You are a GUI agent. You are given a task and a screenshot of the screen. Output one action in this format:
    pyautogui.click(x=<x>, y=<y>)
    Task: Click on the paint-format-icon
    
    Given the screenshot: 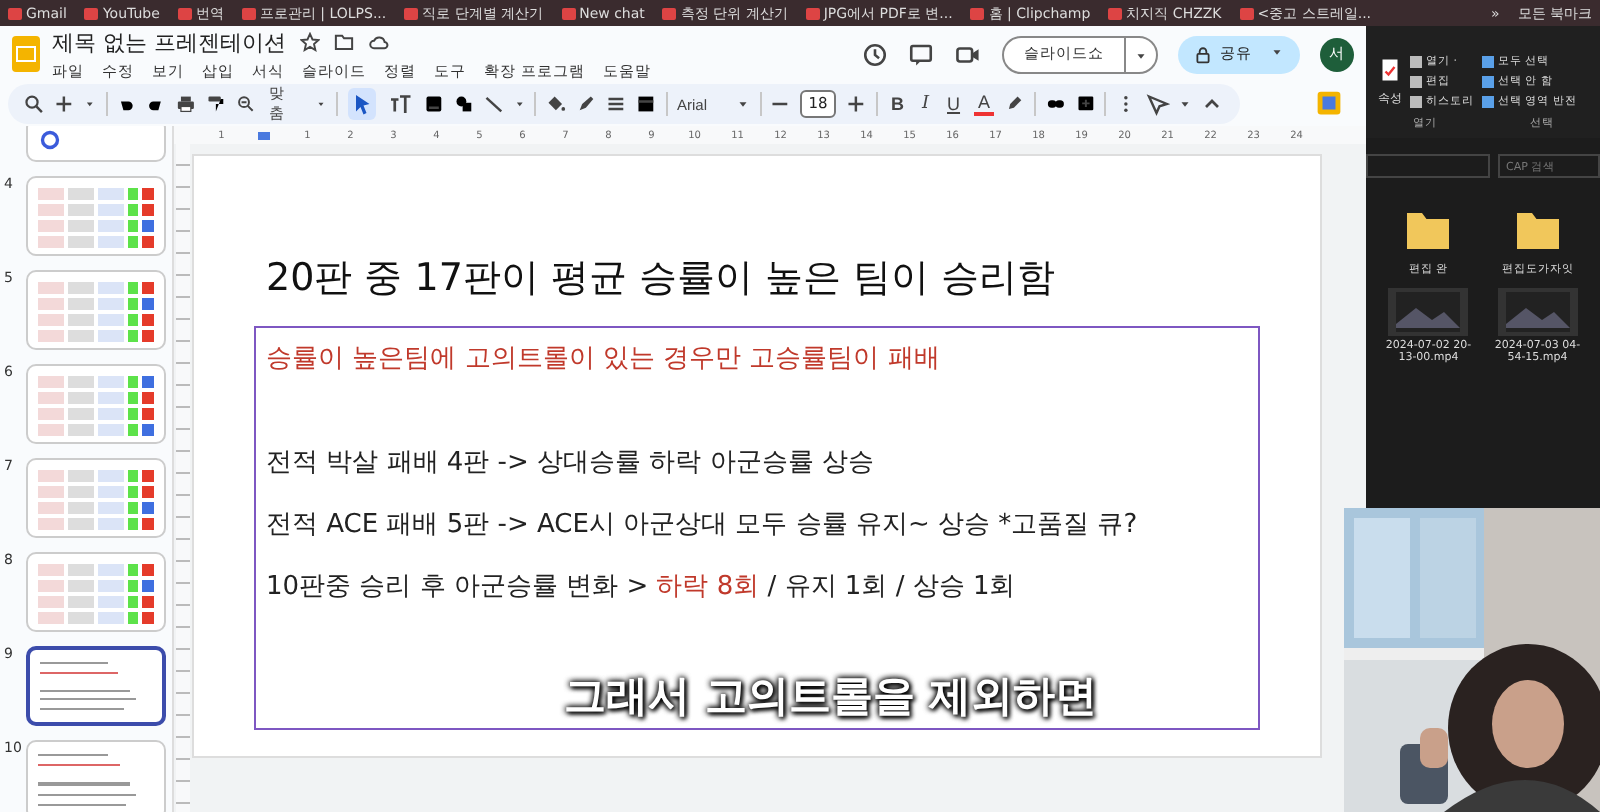 What is the action you would take?
    pyautogui.click(x=215, y=104)
    